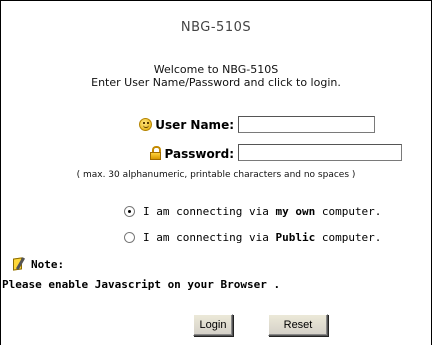 The image size is (435, 345). Describe the element at coordinates (146, 124) in the screenshot. I see `smiley-icon` at that location.